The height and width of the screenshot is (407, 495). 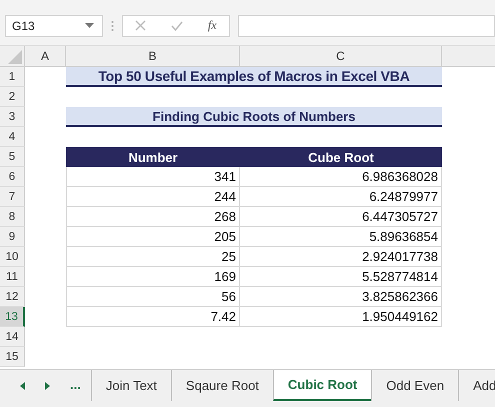 What do you see at coordinates (341, 317) in the screenshot?
I see `table-cell: 1.950449162` at bounding box center [341, 317].